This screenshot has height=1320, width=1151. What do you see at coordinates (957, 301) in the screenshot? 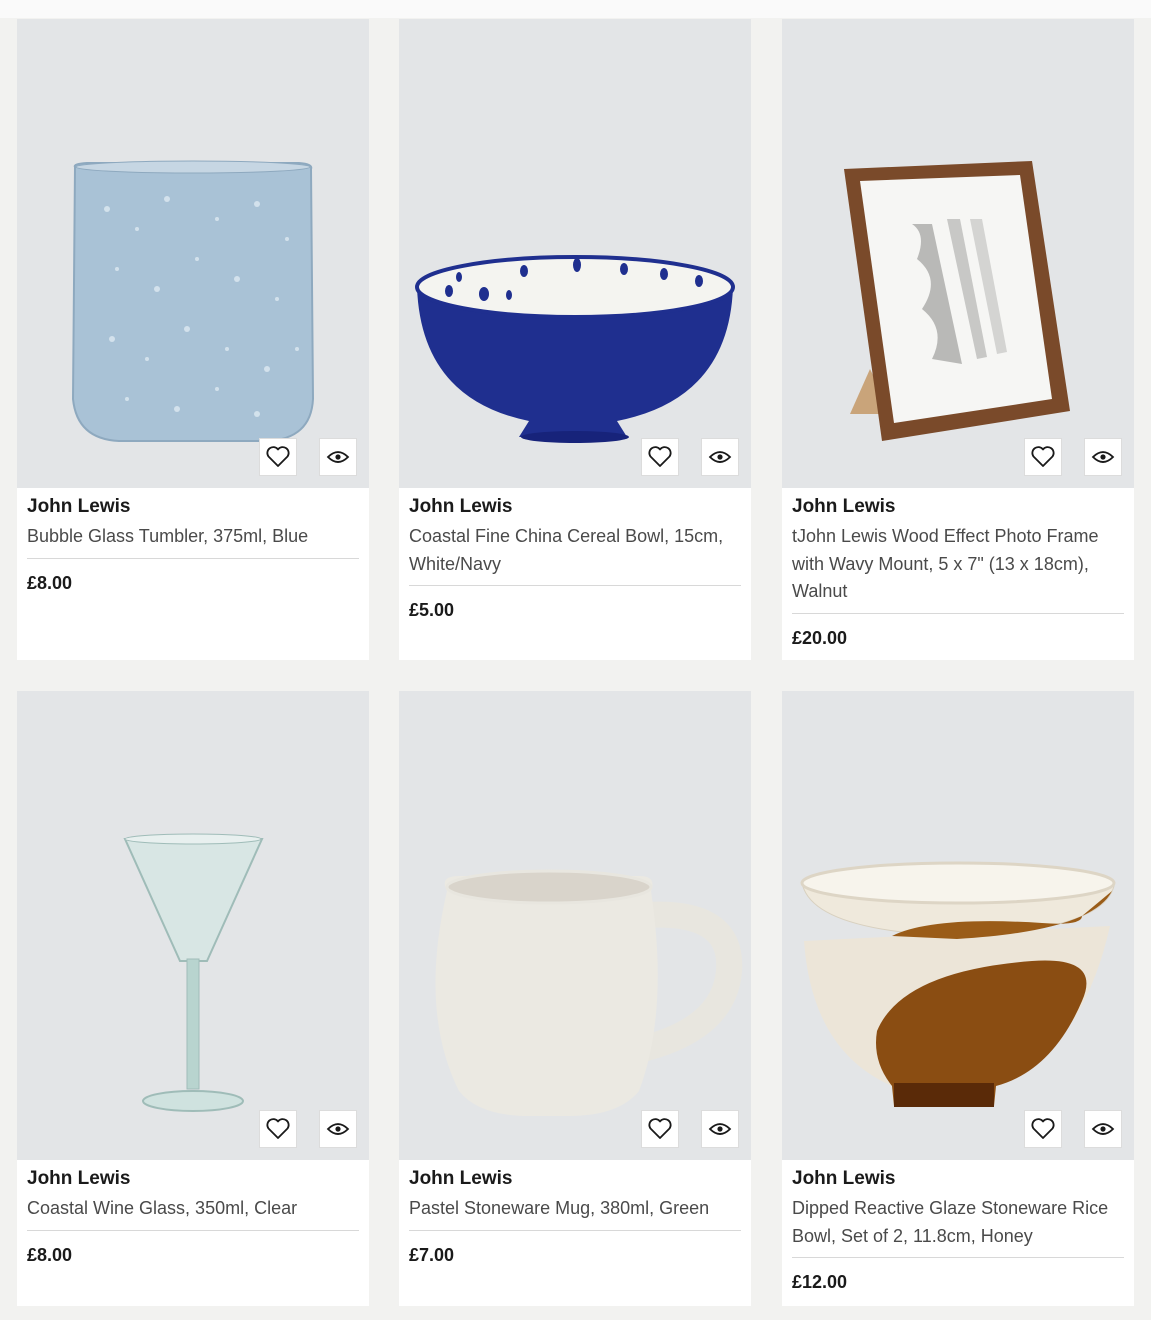
I see `photo-frame-image` at bounding box center [957, 301].